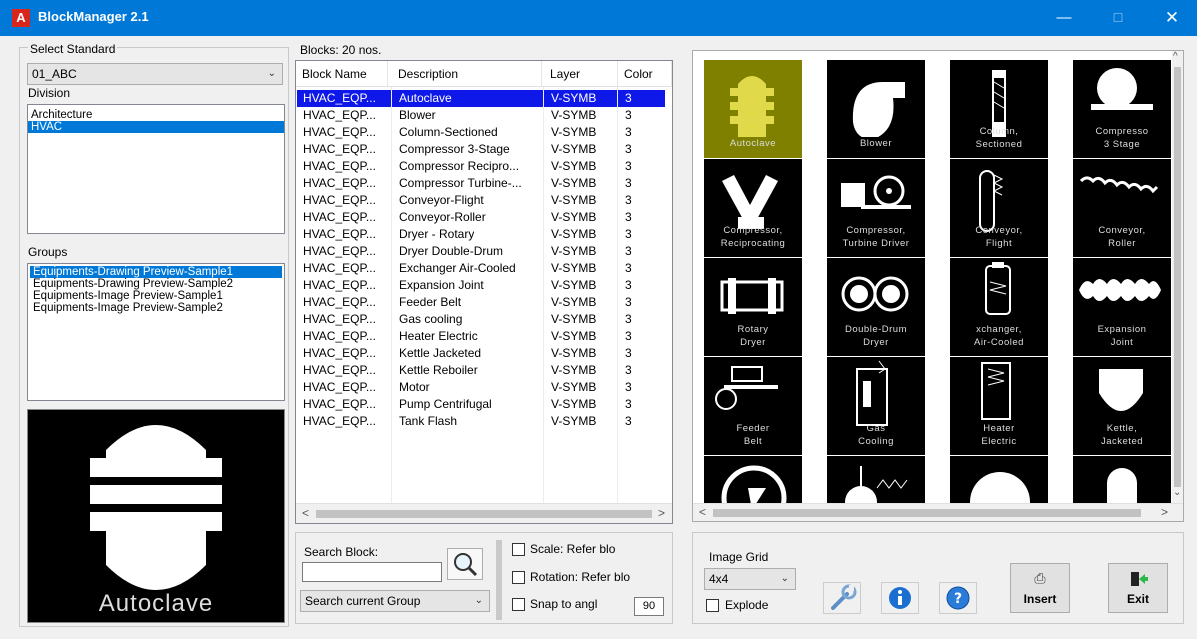 The image size is (1197, 639). Describe the element at coordinates (481, 149) in the screenshot. I see `table-row: HVAC_EQP... Compressor 3-Stage V-SYMB 3` at that location.